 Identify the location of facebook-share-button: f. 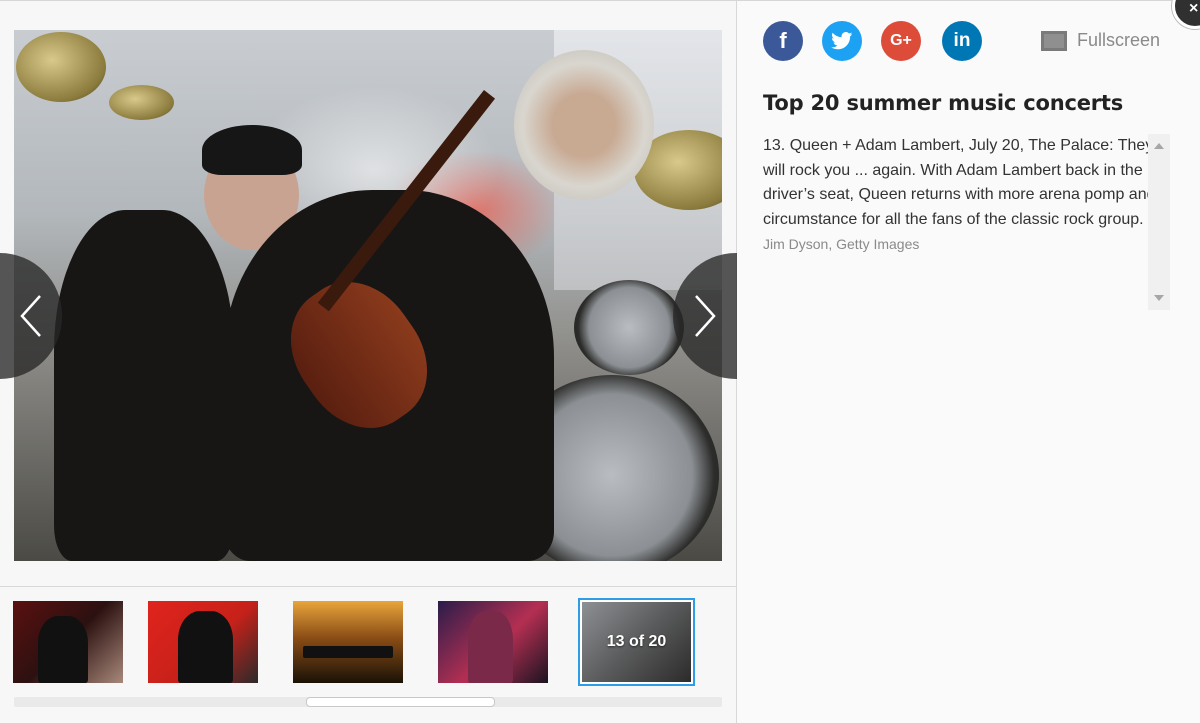
(783, 41).